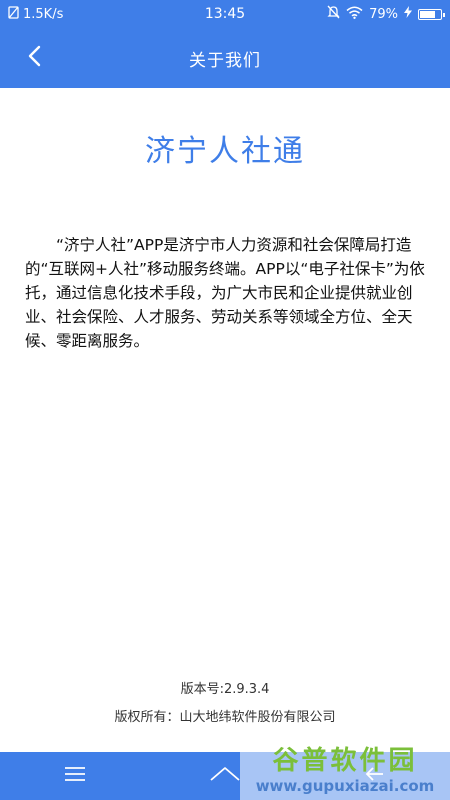 The height and width of the screenshot is (800, 450). What do you see at coordinates (408, 14) in the screenshot?
I see `charging-icon` at bounding box center [408, 14].